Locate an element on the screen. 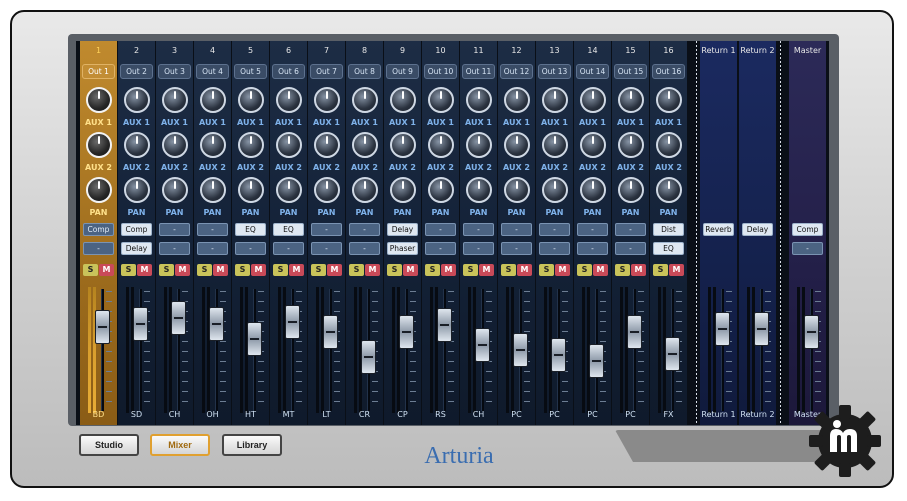 The width and height of the screenshot is (907, 501). channel-strip: 11 Out 11 AUX 1 AUX 2 PAN - - S M CH is located at coordinates (478, 233).